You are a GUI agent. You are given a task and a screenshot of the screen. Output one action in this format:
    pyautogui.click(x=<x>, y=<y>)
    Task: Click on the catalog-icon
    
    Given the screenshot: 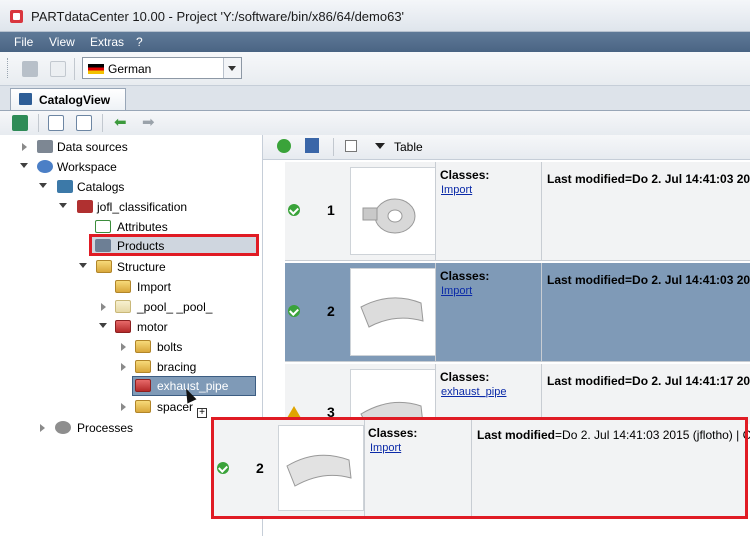 What is the action you would take?
    pyautogui.click(x=25, y=99)
    